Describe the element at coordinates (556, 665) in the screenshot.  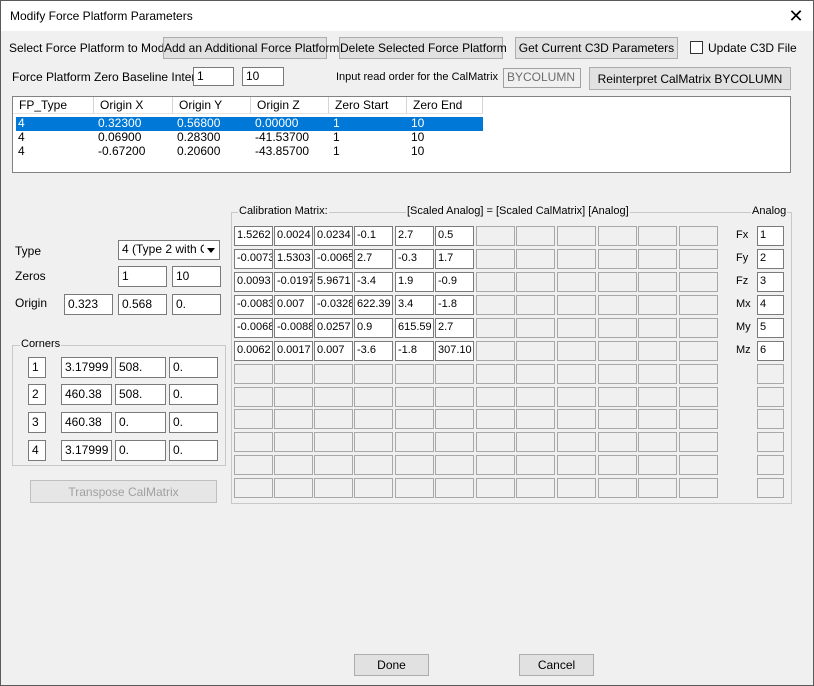
I see `cancel-button: Cancel` at that location.